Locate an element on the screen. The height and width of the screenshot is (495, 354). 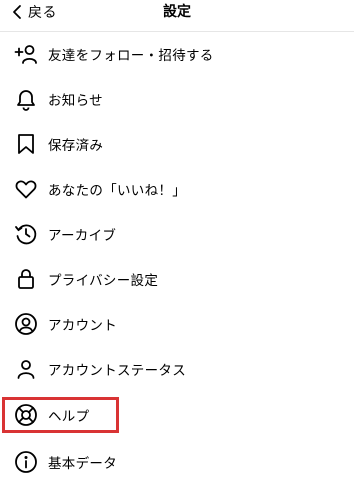
menu-item-about: 基本データ is located at coordinates (177, 462).